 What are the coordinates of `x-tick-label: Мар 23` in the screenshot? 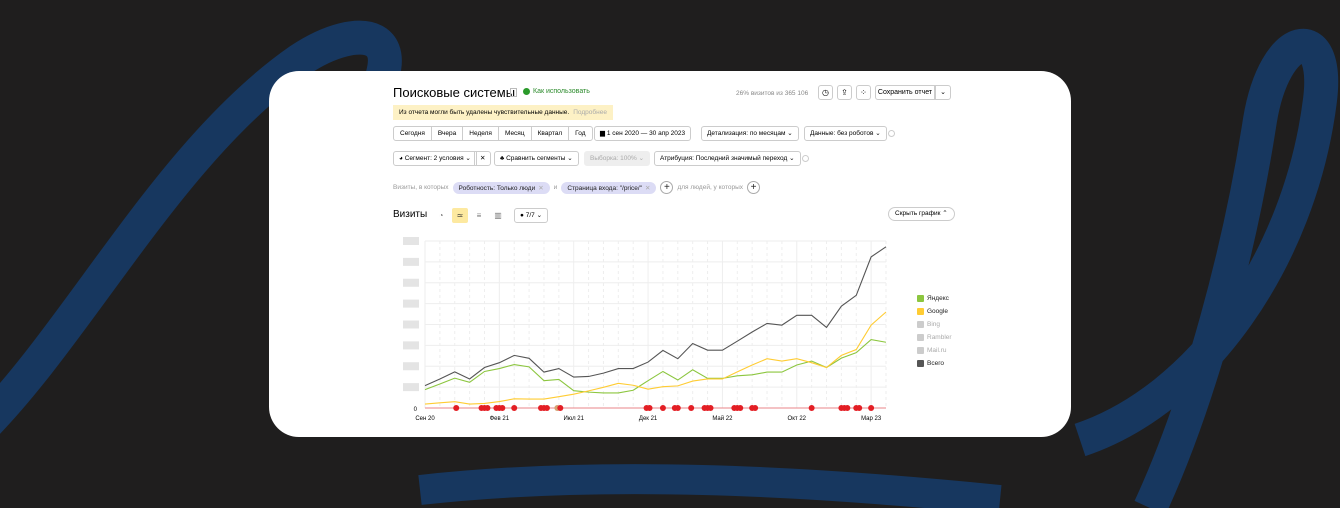 It's located at (871, 419).